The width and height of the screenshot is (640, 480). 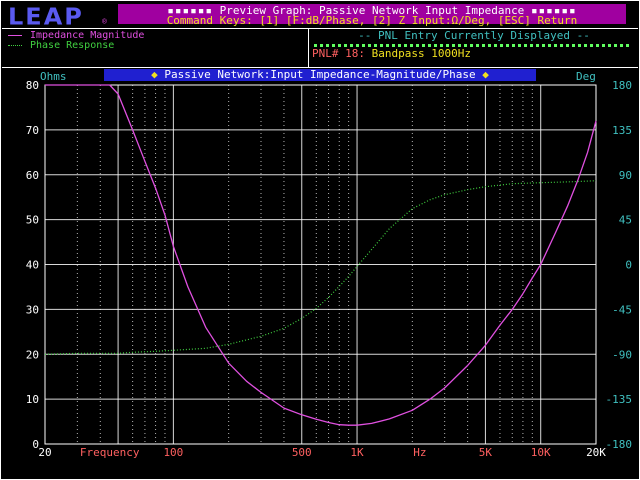 What do you see at coordinates (32, 399) in the screenshot?
I see `y-left-tick-label: 10` at bounding box center [32, 399].